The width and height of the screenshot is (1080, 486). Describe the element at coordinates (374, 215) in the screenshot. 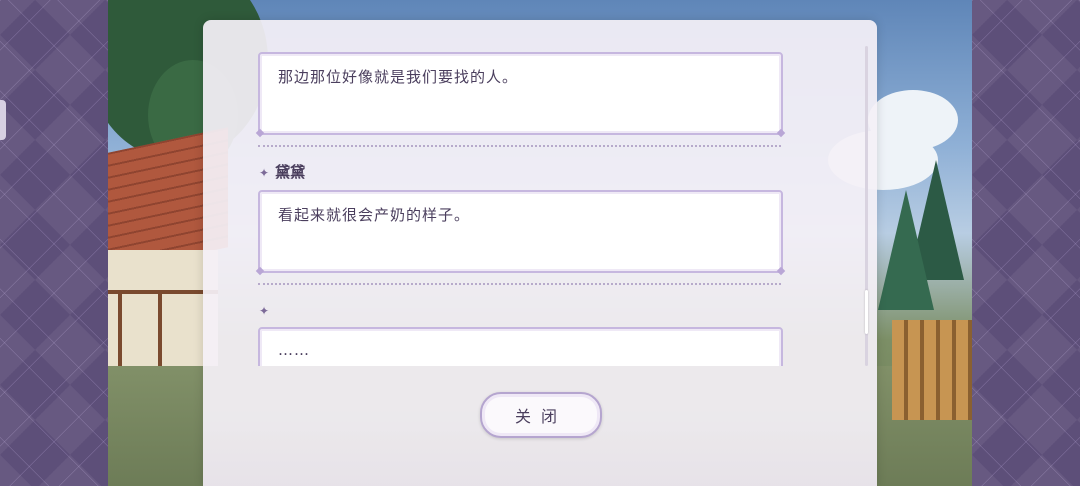

I see `dialog-line: 看起来就很会产奶的样子。` at that location.